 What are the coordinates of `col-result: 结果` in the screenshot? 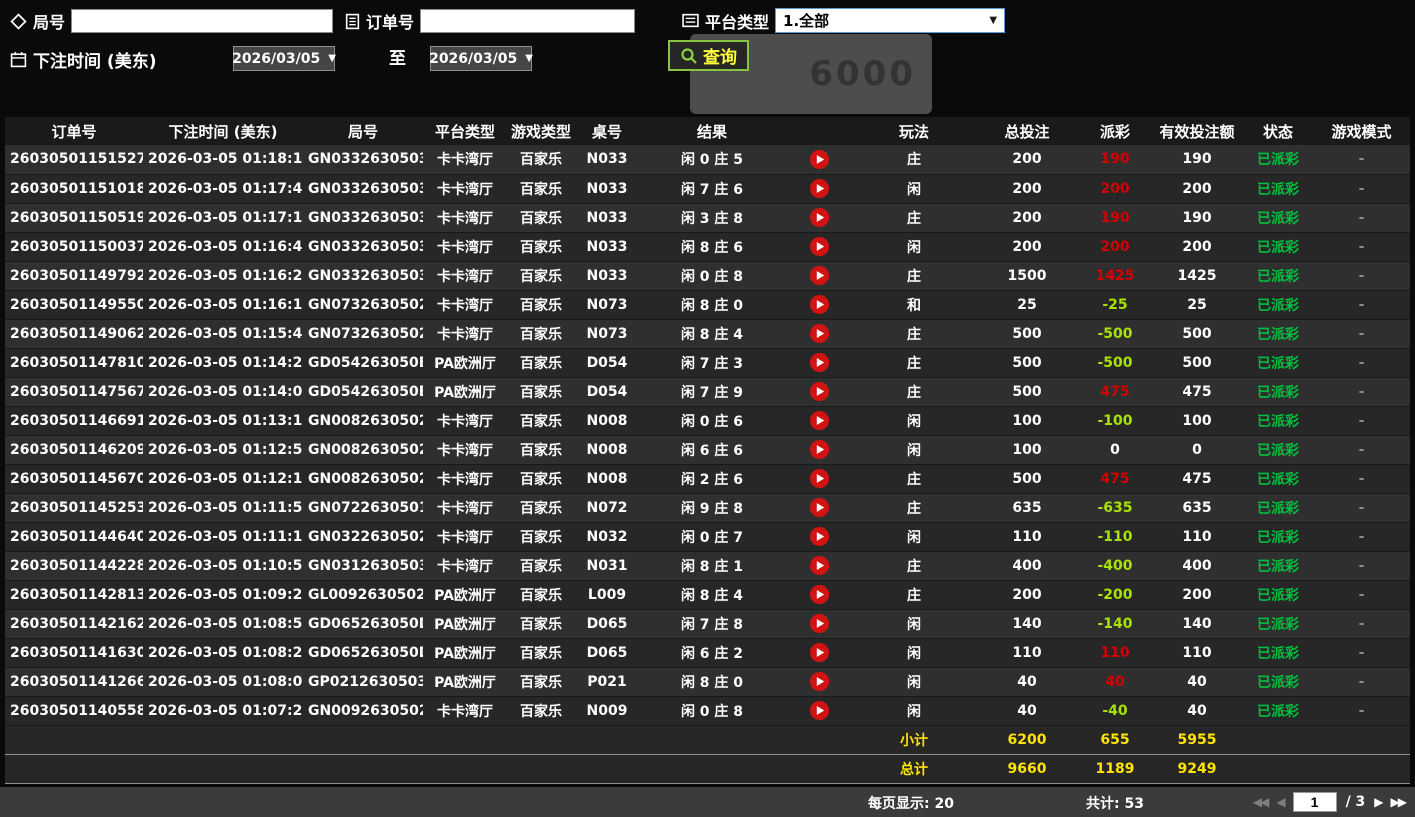 It's located at (712, 131).